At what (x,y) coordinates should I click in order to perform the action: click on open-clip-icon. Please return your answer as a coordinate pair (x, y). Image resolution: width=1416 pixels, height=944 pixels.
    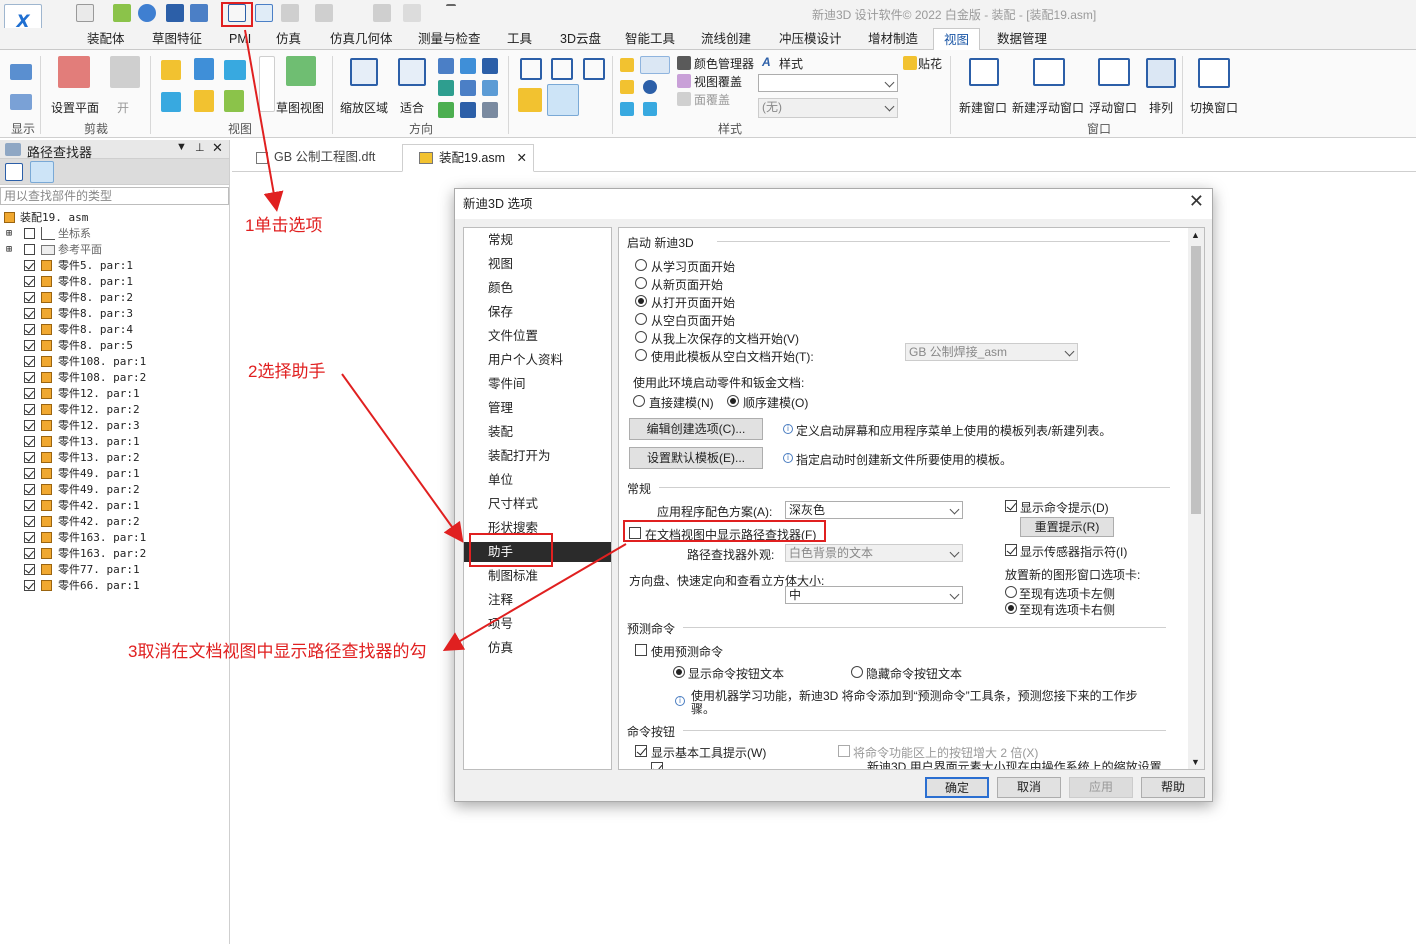
    Looking at the image, I should click on (125, 72).